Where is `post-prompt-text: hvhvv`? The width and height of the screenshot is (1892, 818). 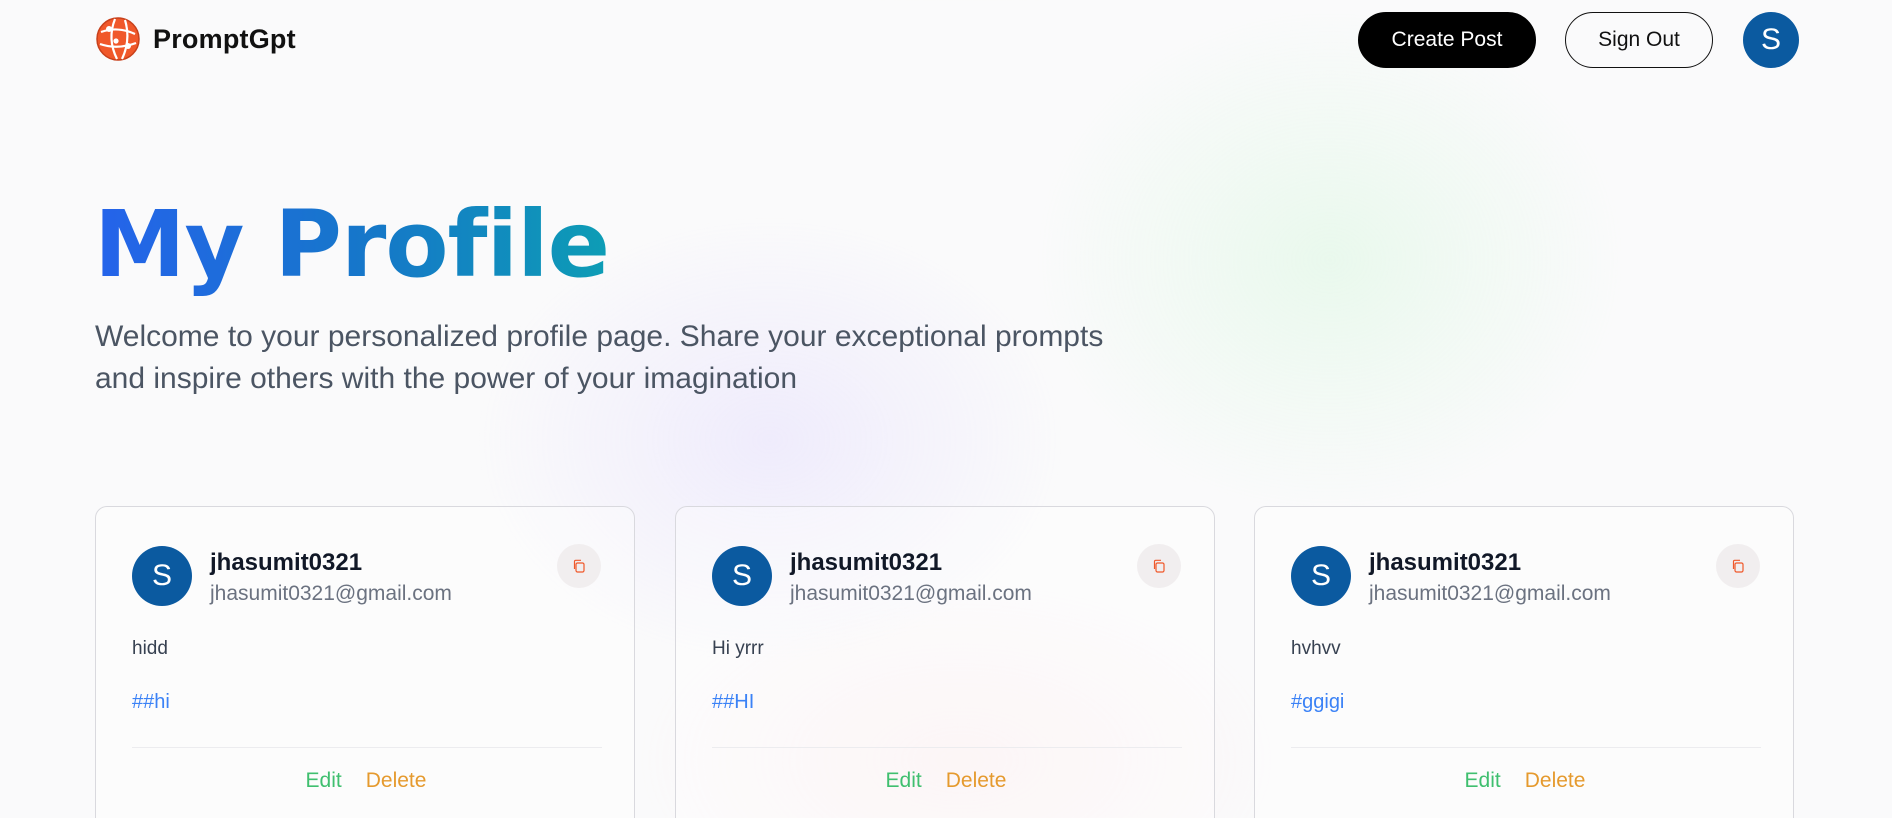
post-prompt-text: hvhvv is located at coordinates (1316, 648).